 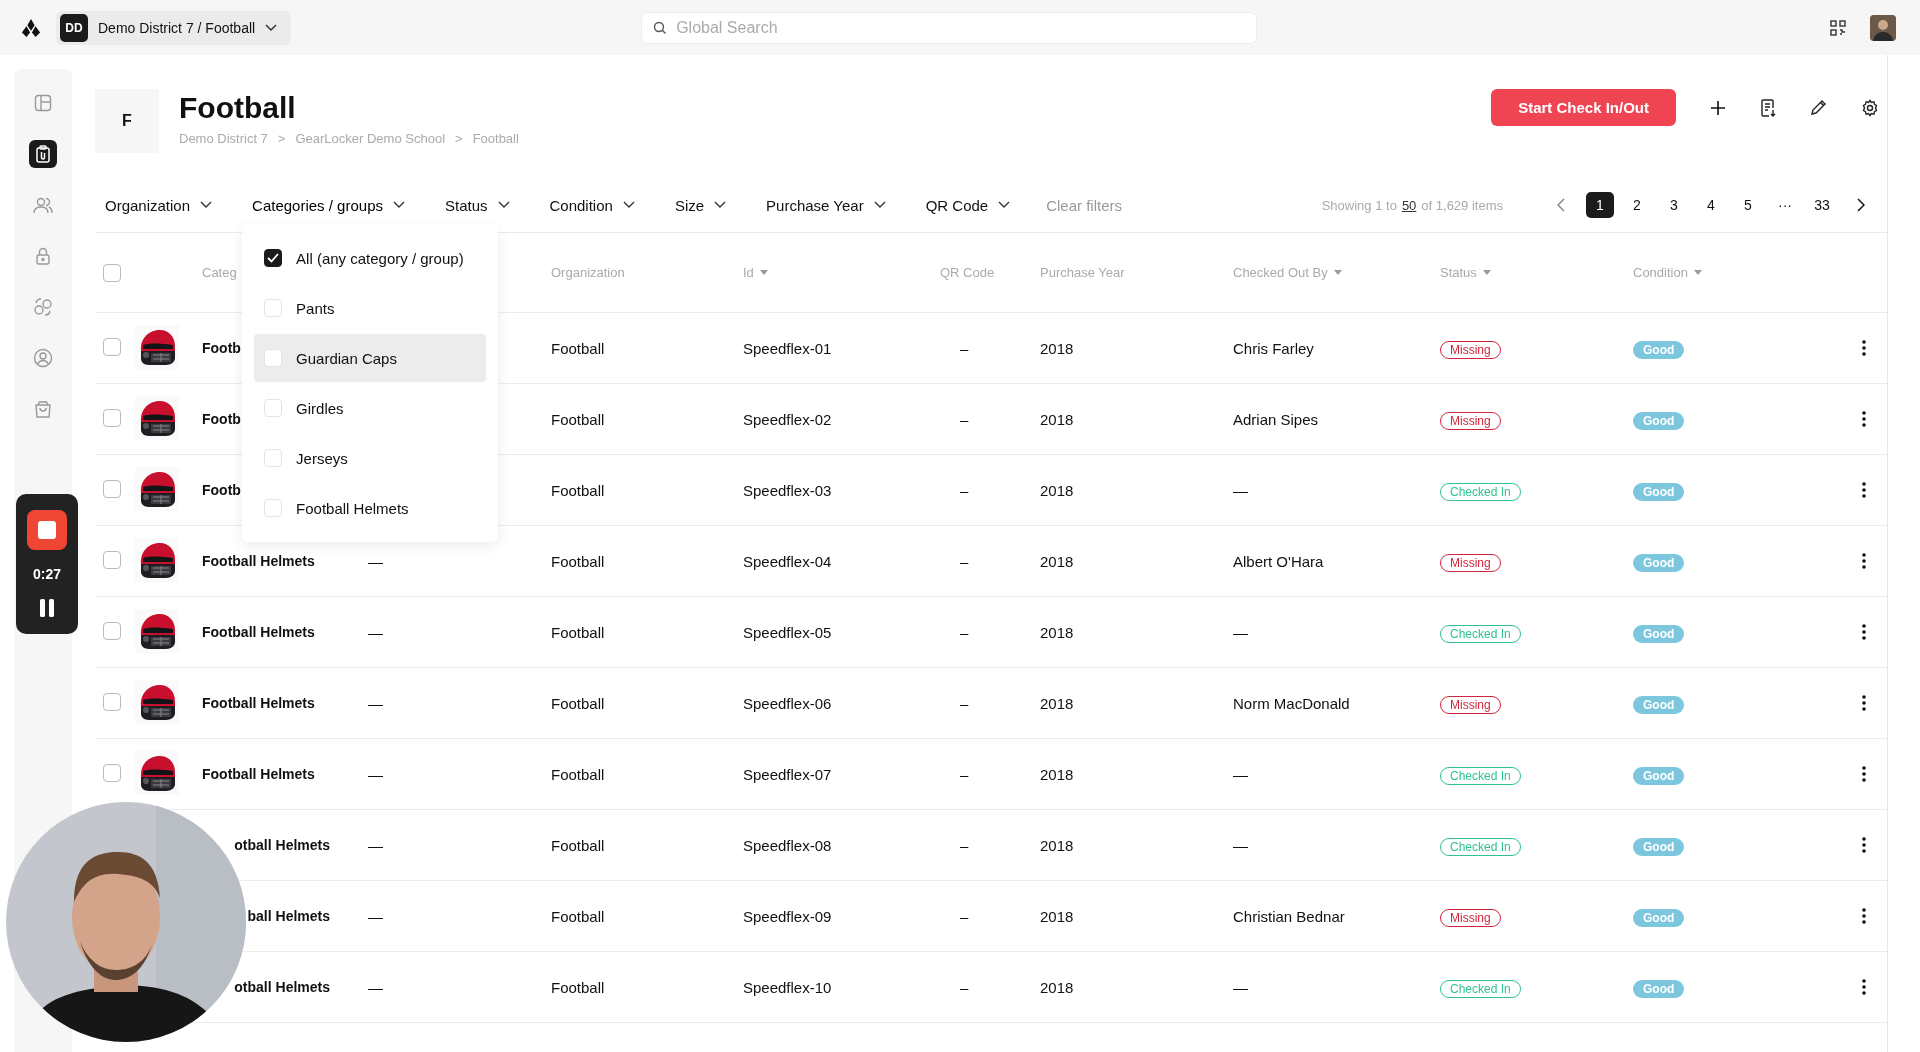 What do you see at coordinates (43, 307) in the screenshot?
I see `swap-icon` at bounding box center [43, 307].